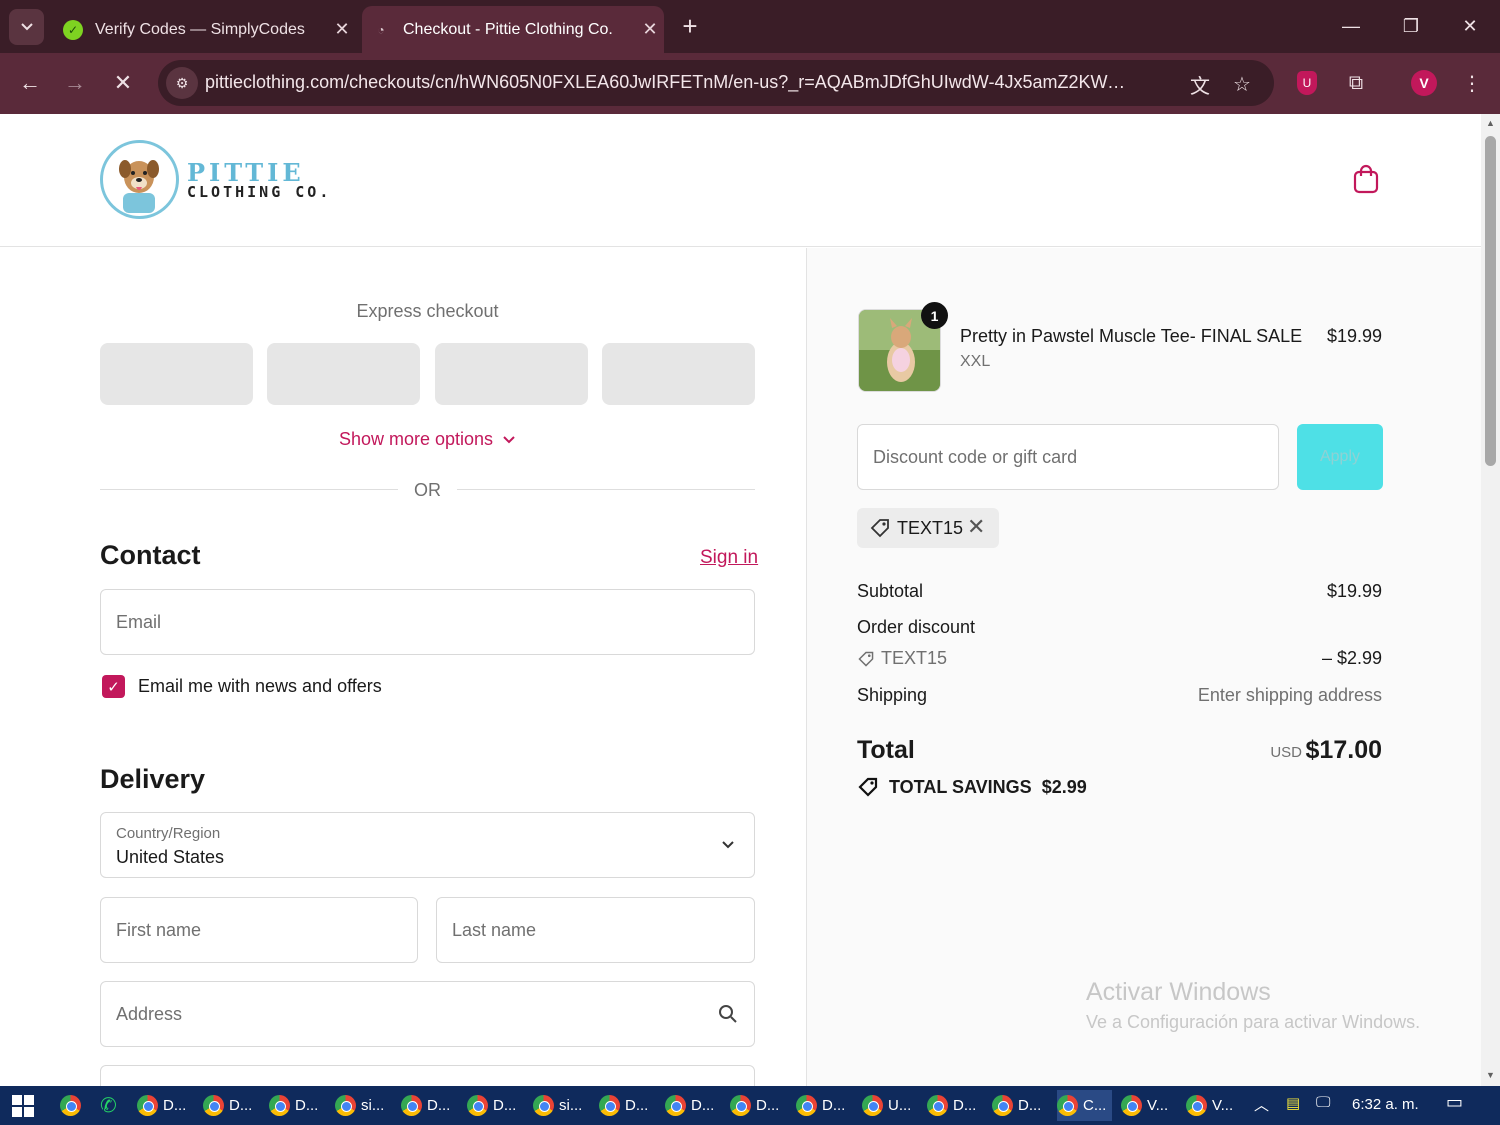 The height and width of the screenshot is (1125, 1500). What do you see at coordinates (23, 1106) in the screenshot?
I see `windows-start-icon` at bounding box center [23, 1106].